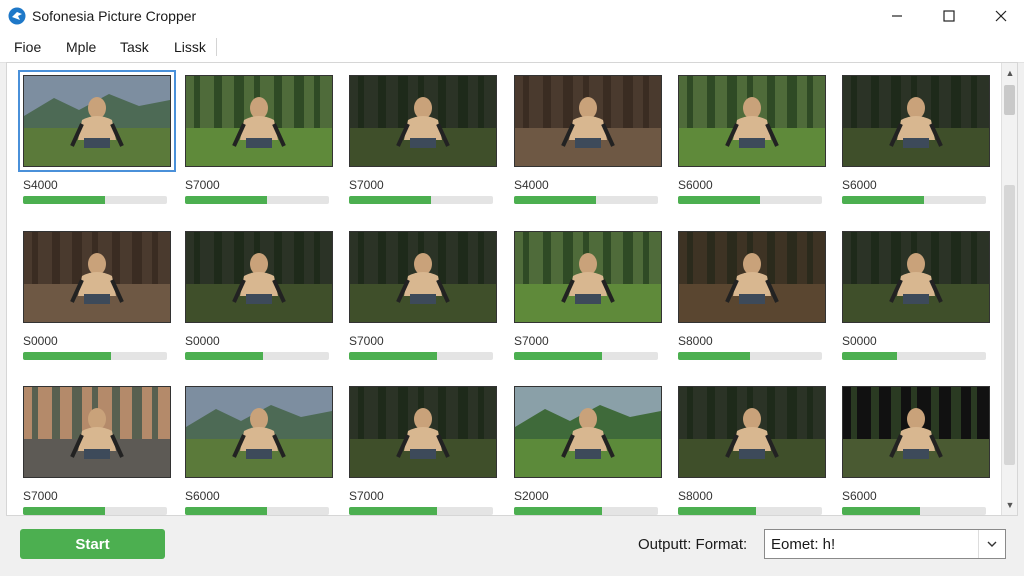  What do you see at coordinates (216, 47) in the screenshot?
I see `menu-separator` at bounding box center [216, 47].